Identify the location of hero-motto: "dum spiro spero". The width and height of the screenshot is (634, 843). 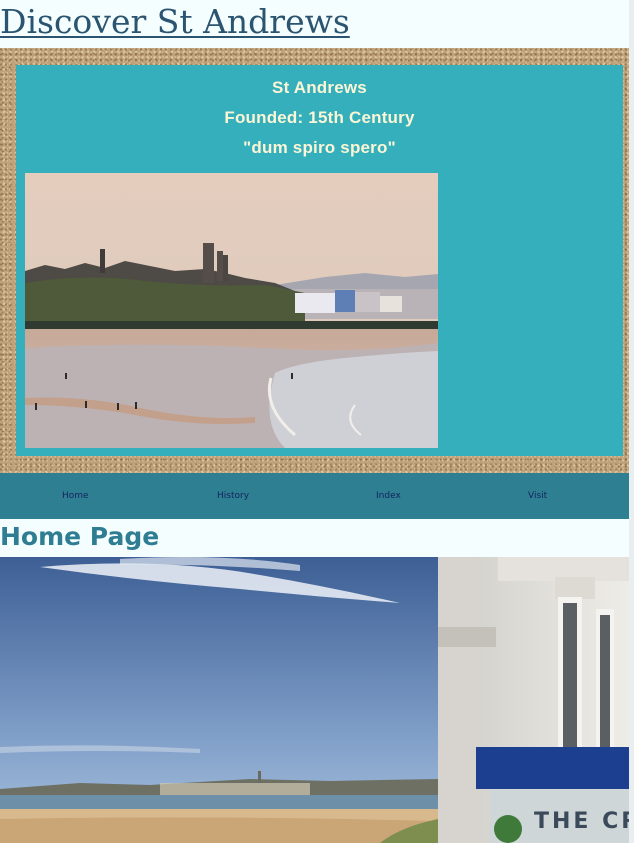
(319, 147).